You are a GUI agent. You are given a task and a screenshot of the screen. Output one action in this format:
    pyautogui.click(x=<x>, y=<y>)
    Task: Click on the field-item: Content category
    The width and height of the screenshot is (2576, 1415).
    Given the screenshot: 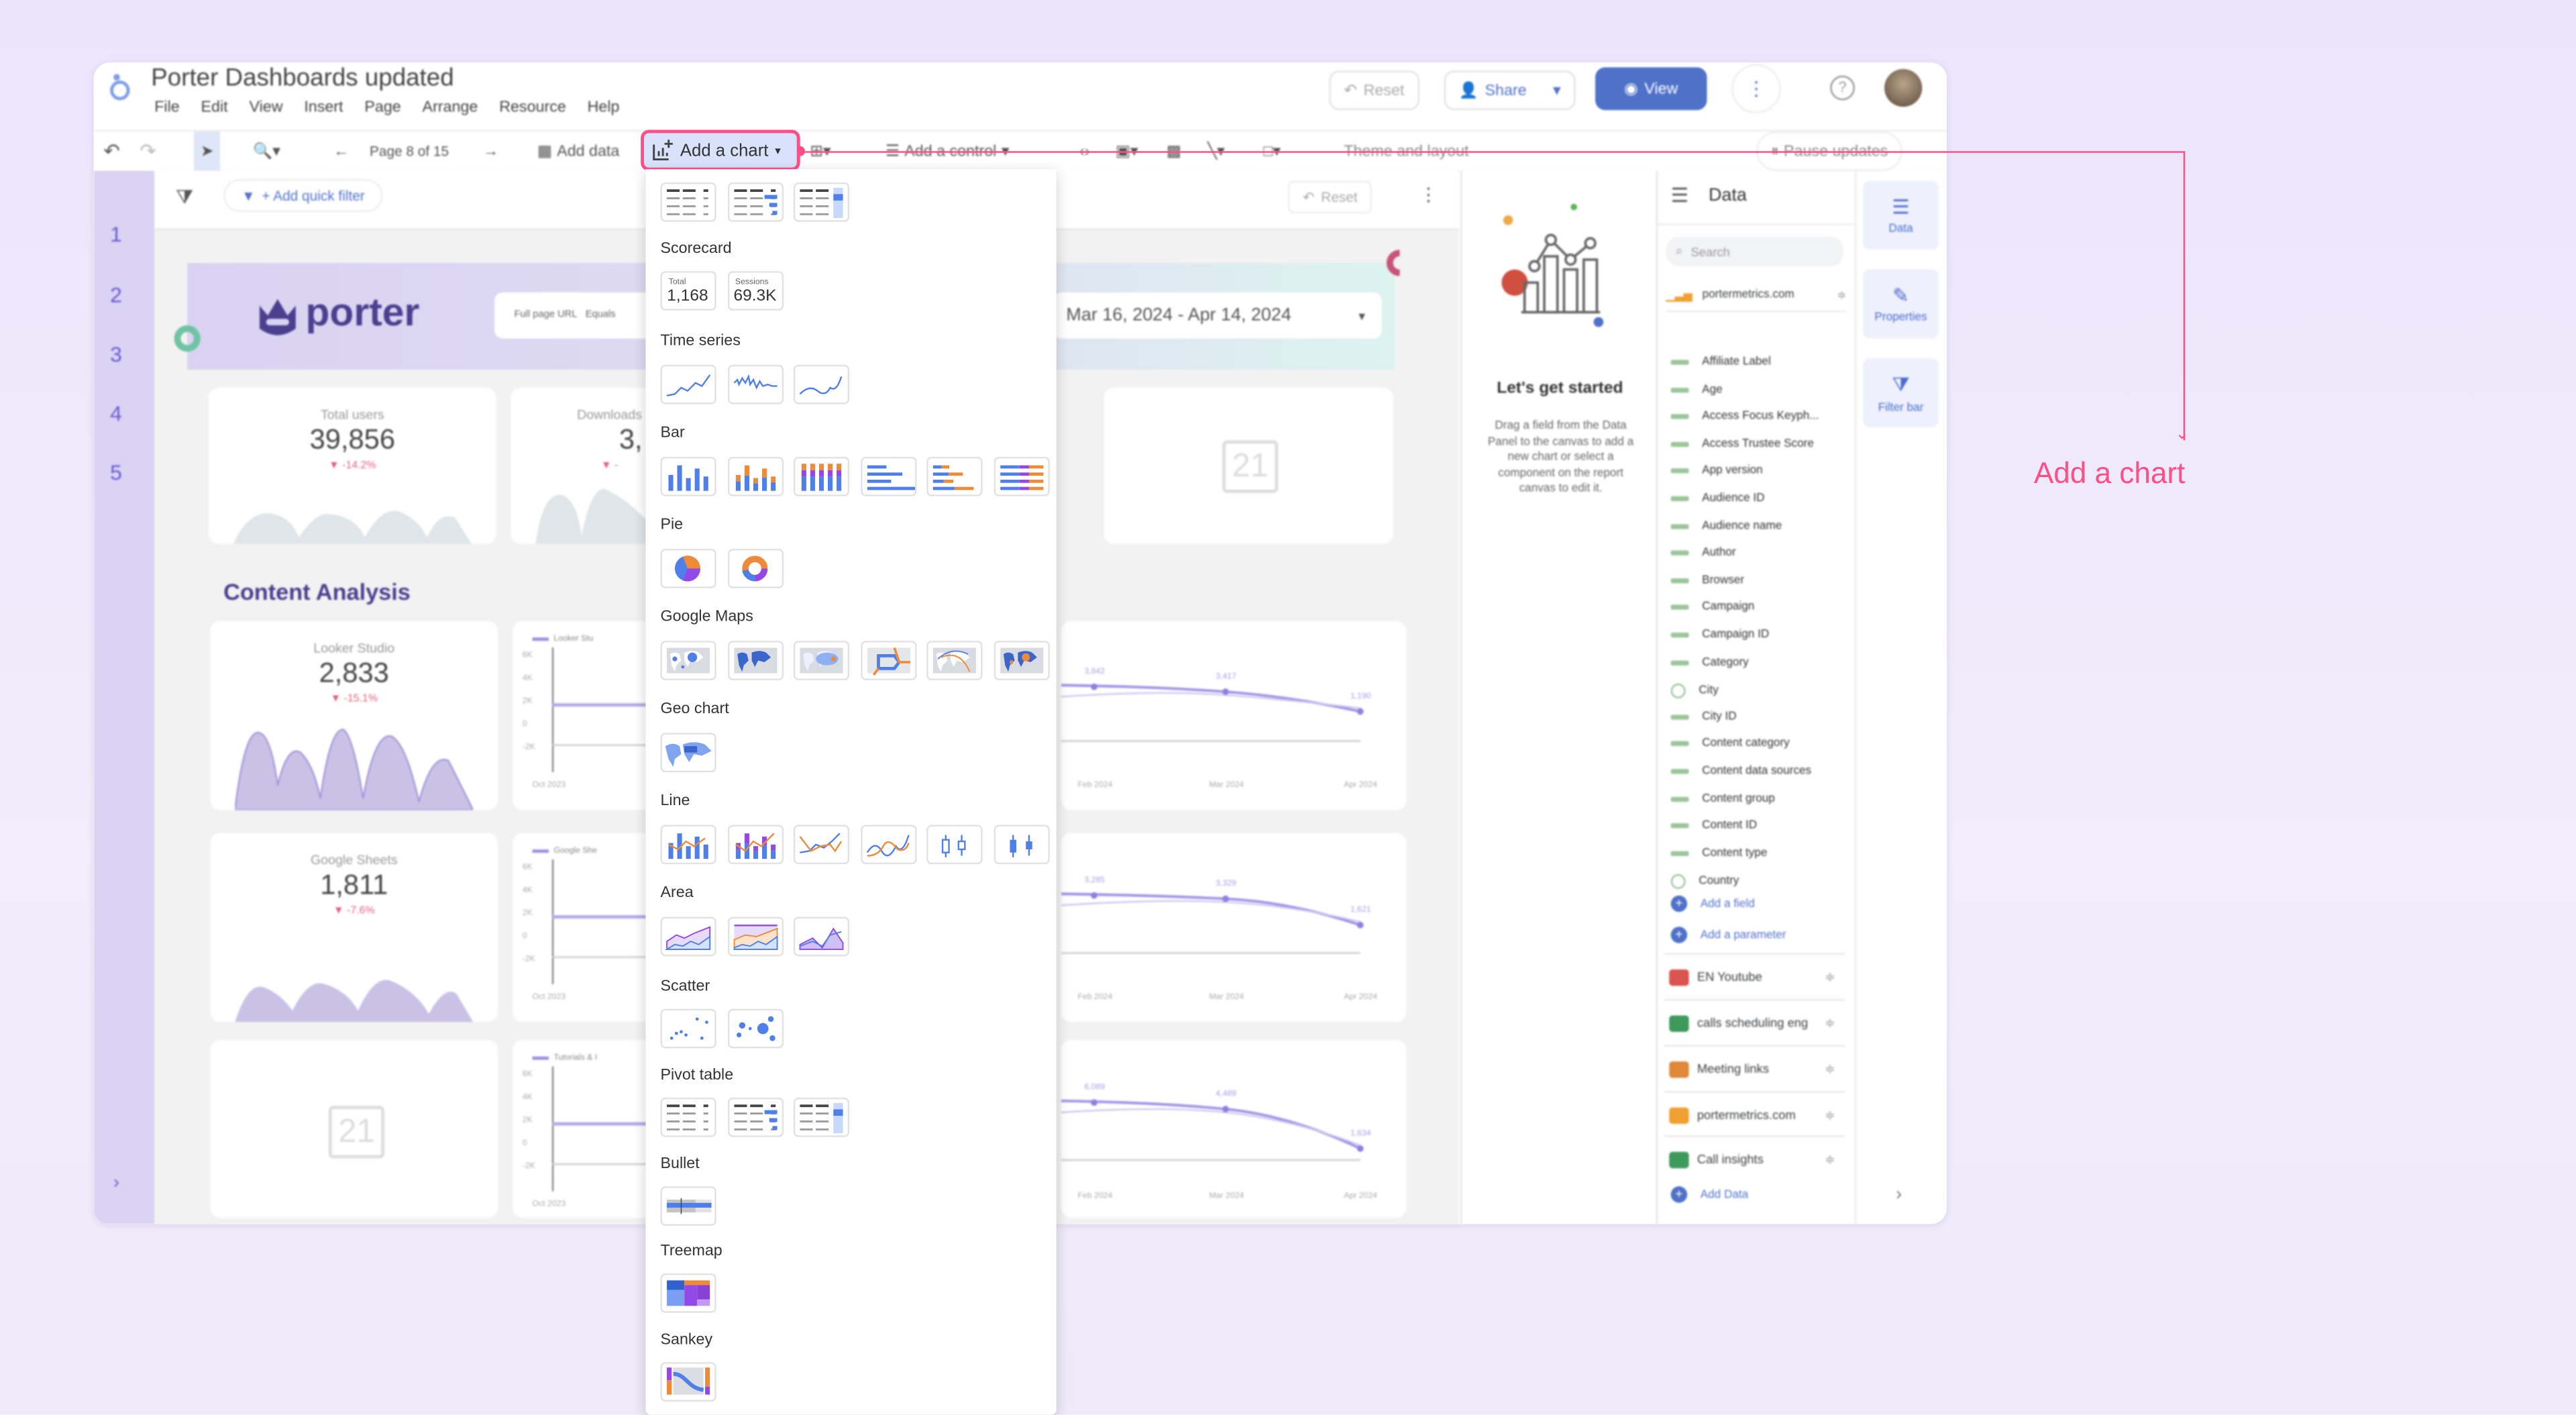 What is the action you would take?
    pyautogui.click(x=1730, y=744)
    